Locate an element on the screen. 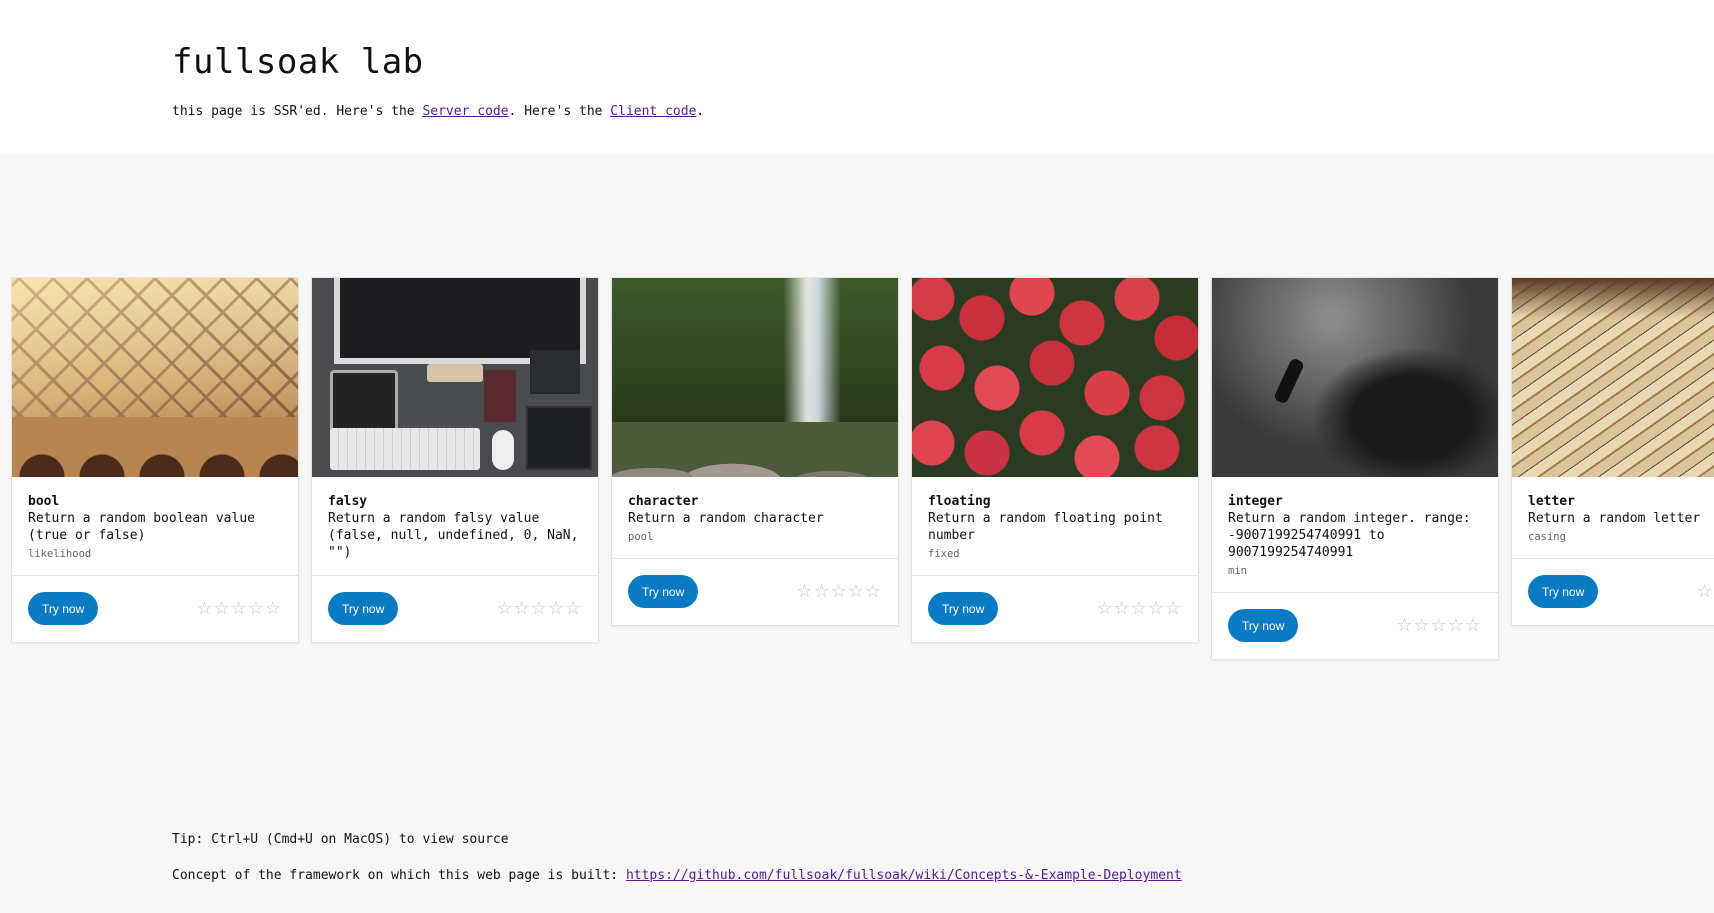 This screenshot has height=913, width=1714. card-param: casing is located at coordinates (1547, 537).